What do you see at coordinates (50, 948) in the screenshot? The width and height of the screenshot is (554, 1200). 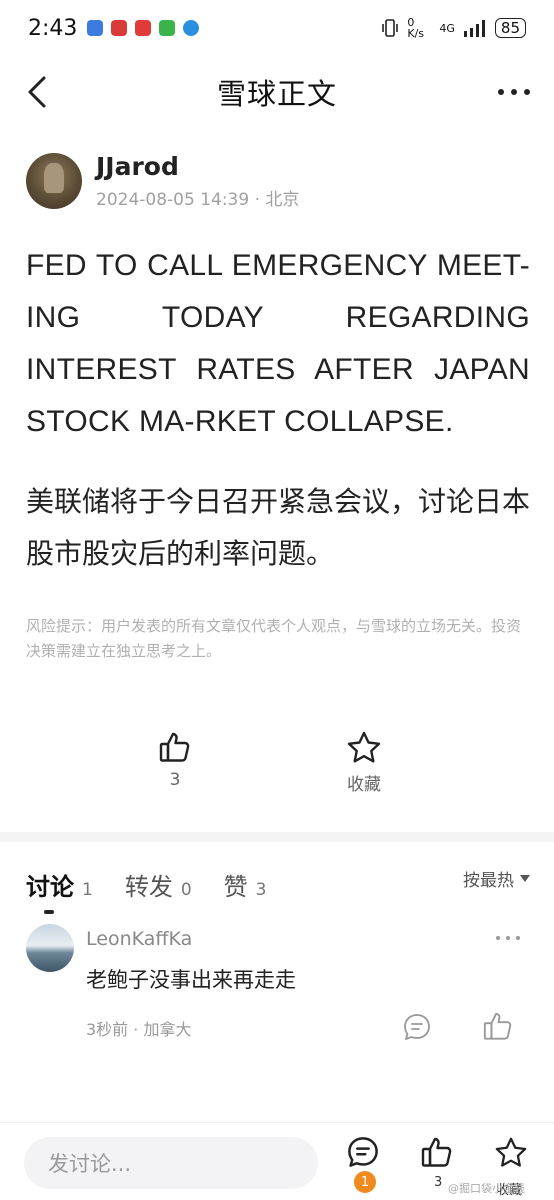 I see `commenter-avatar` at bounding box center [50, 948].